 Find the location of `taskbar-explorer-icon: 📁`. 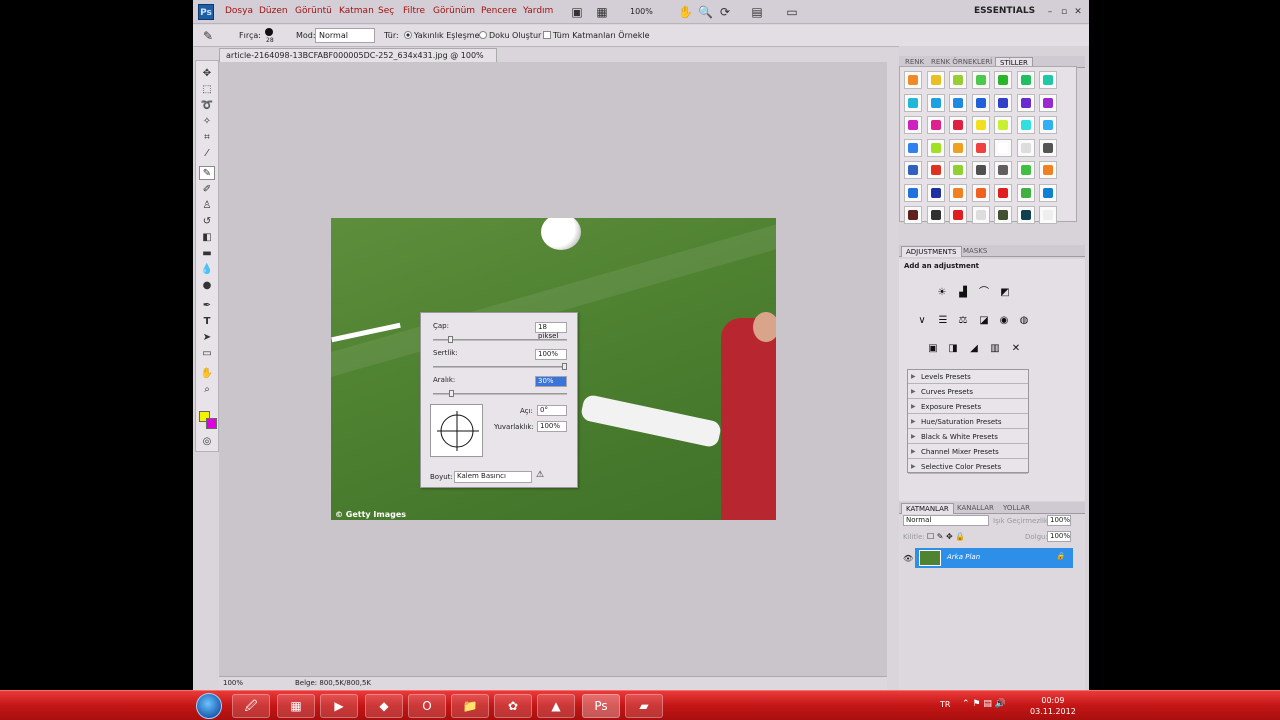

taskbar-explorer-icon: 📁 is located at coordinates (470, 706).